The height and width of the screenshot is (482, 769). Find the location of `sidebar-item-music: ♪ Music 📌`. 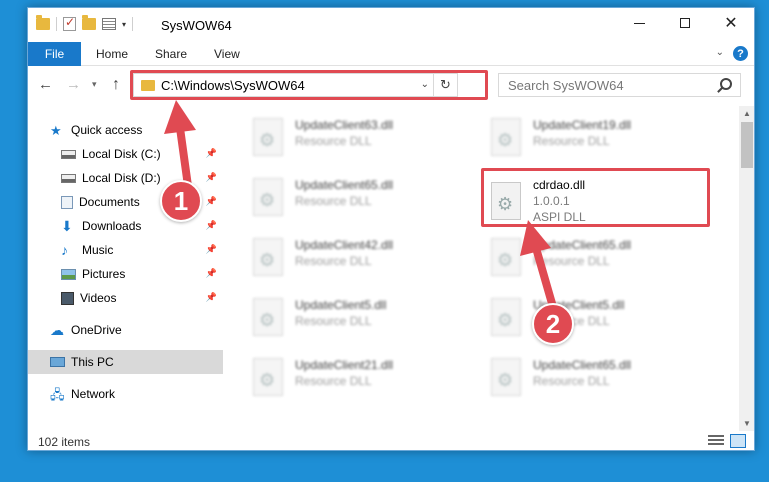

sidebar-item-music: ♪ Music 📌 is located at coordinates (125, 250).